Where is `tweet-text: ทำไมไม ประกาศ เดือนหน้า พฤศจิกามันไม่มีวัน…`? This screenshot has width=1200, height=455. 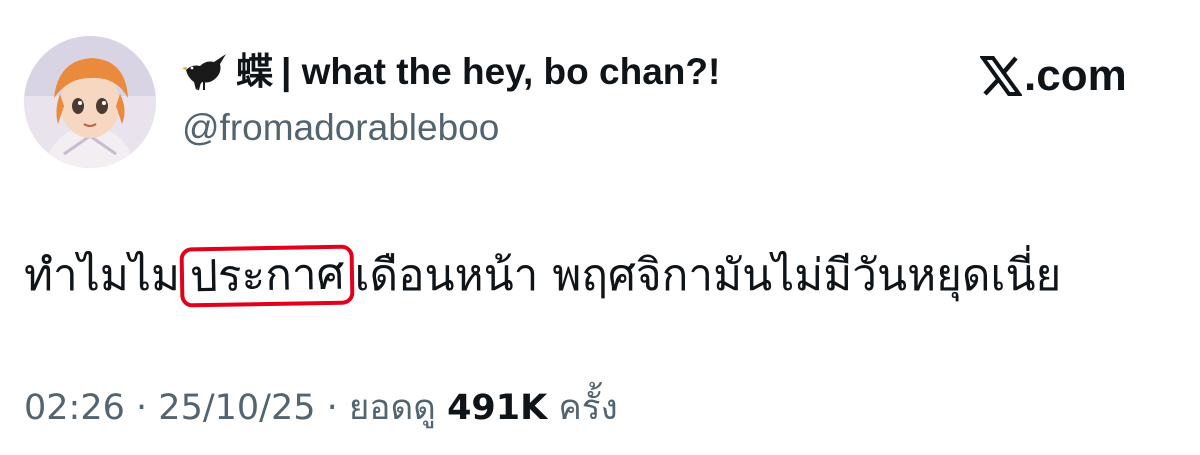 tweet-text: ทำไมไม ประกาศ เดือนหน้า พฤศจิกามันไม่มีวัน… is located at coordinates (543, 276).